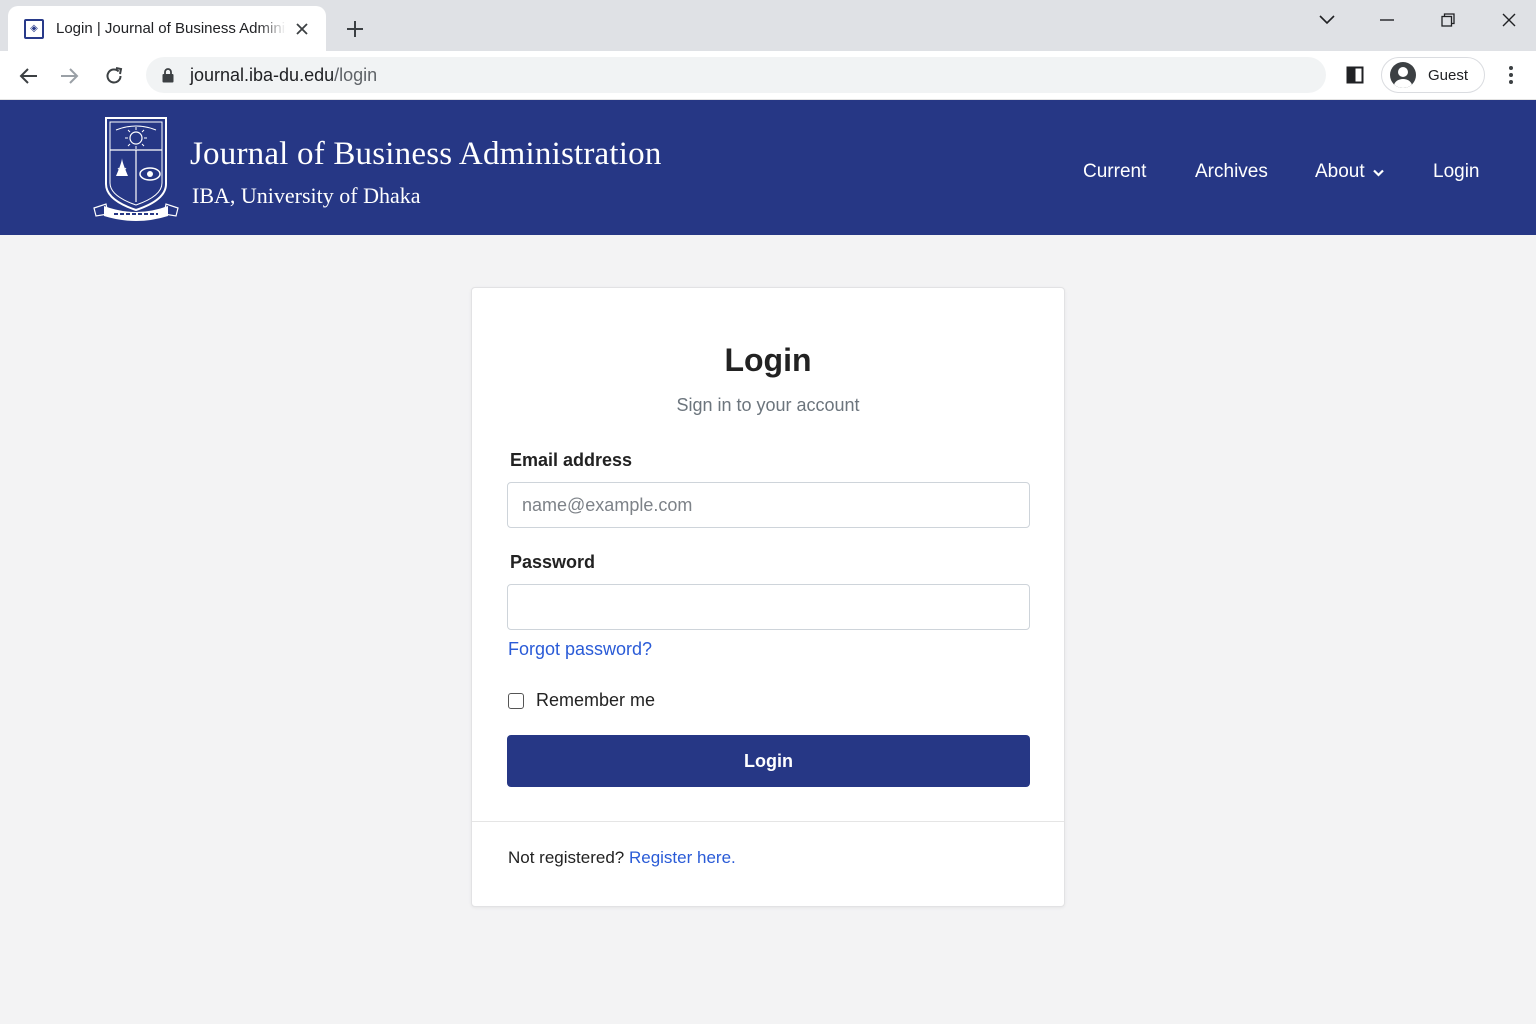  What do you see at coordinates (571, 460) in the screenshot?
I see `email-label: Email address` at bounding box center [571, 460].